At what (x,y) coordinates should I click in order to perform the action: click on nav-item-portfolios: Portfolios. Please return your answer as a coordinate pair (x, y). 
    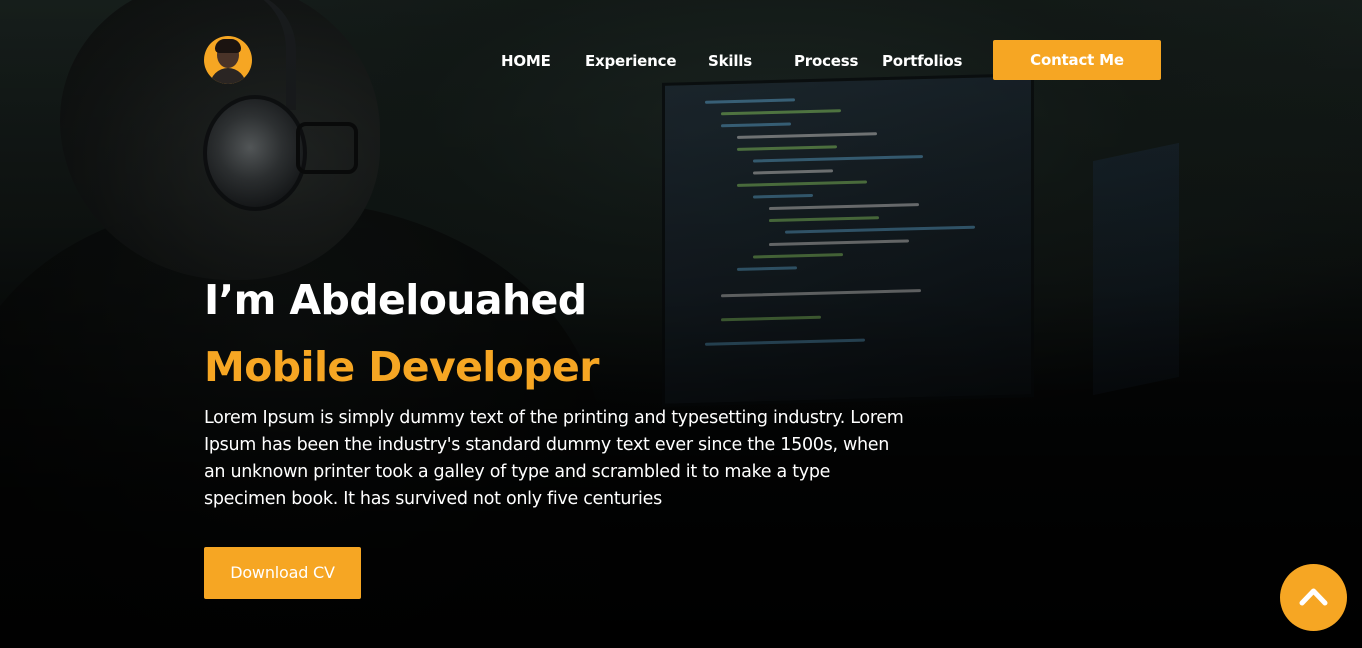
    Looking at the image, I should click on (922, 61).